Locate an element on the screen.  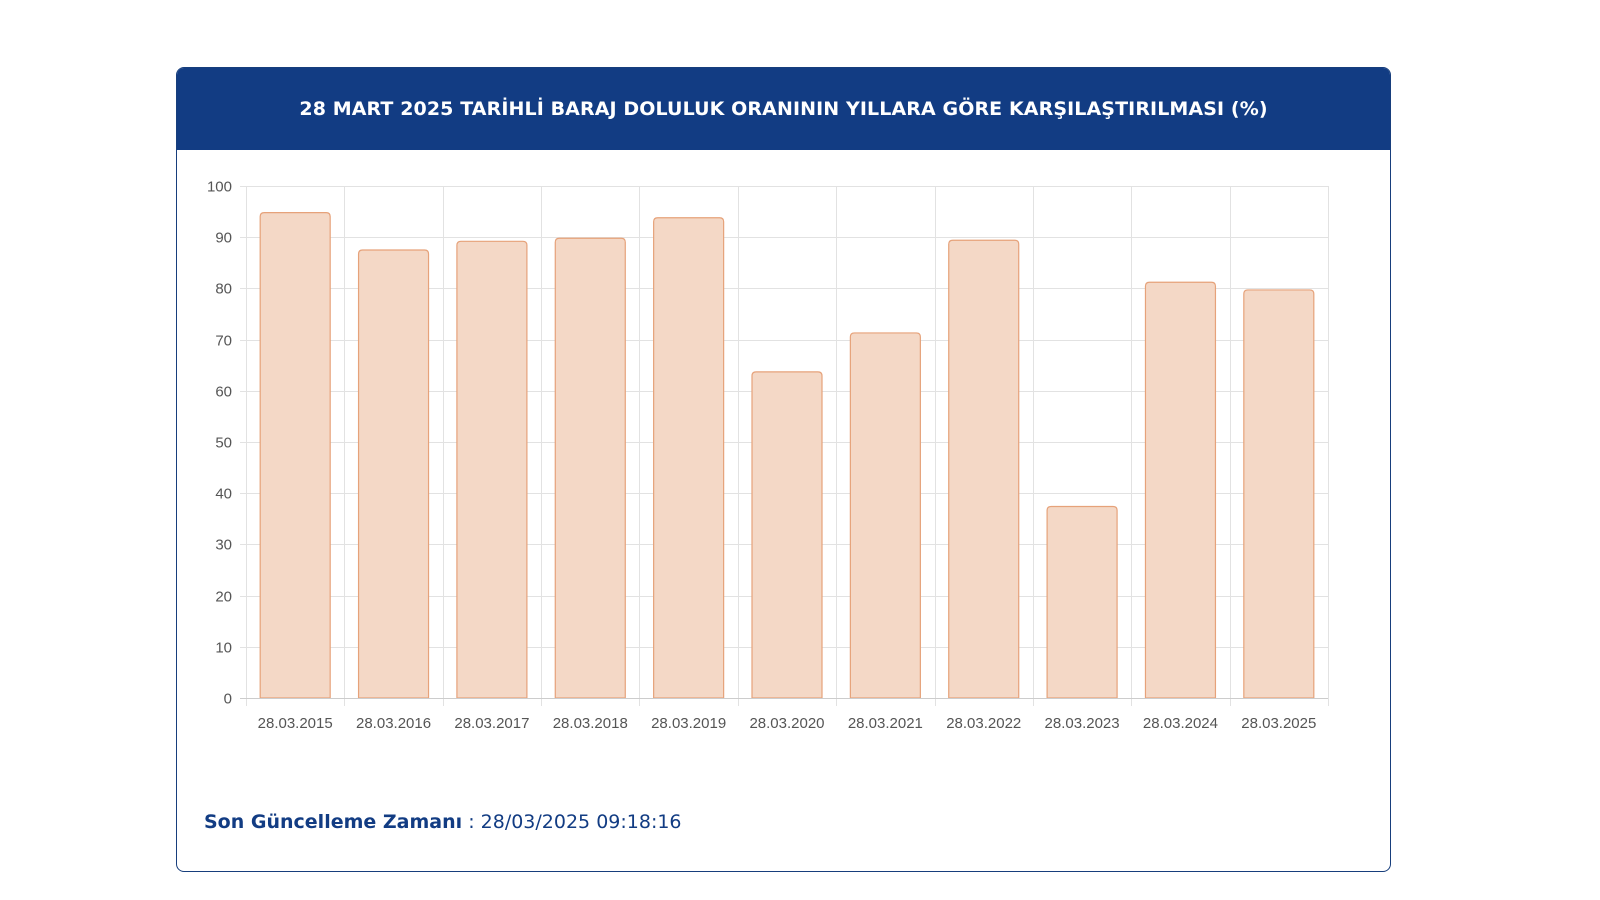
x-tick-label: 28.03.2023 is located at coordinates (1082, 723).